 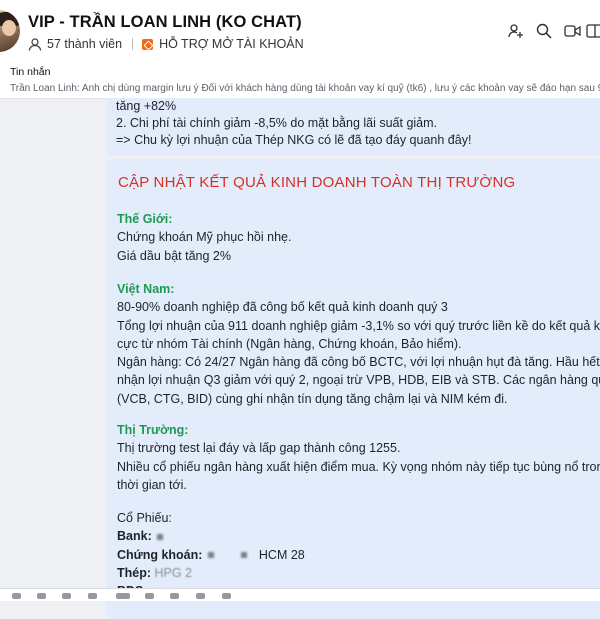 What do you see at coordinates (204, 237) in the screenshot?
I see `section-line: Chứng khoán Mỹ phục hồi nhẹ.` at bounding box center [204, 237].